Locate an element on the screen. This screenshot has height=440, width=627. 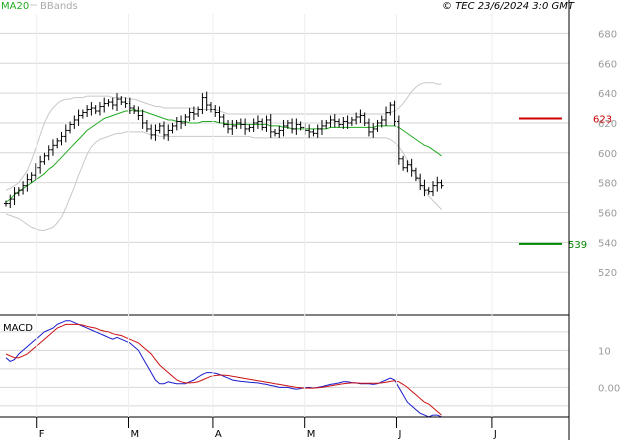
macd-ytick-label: 10 is located at coordinates (604, 351).